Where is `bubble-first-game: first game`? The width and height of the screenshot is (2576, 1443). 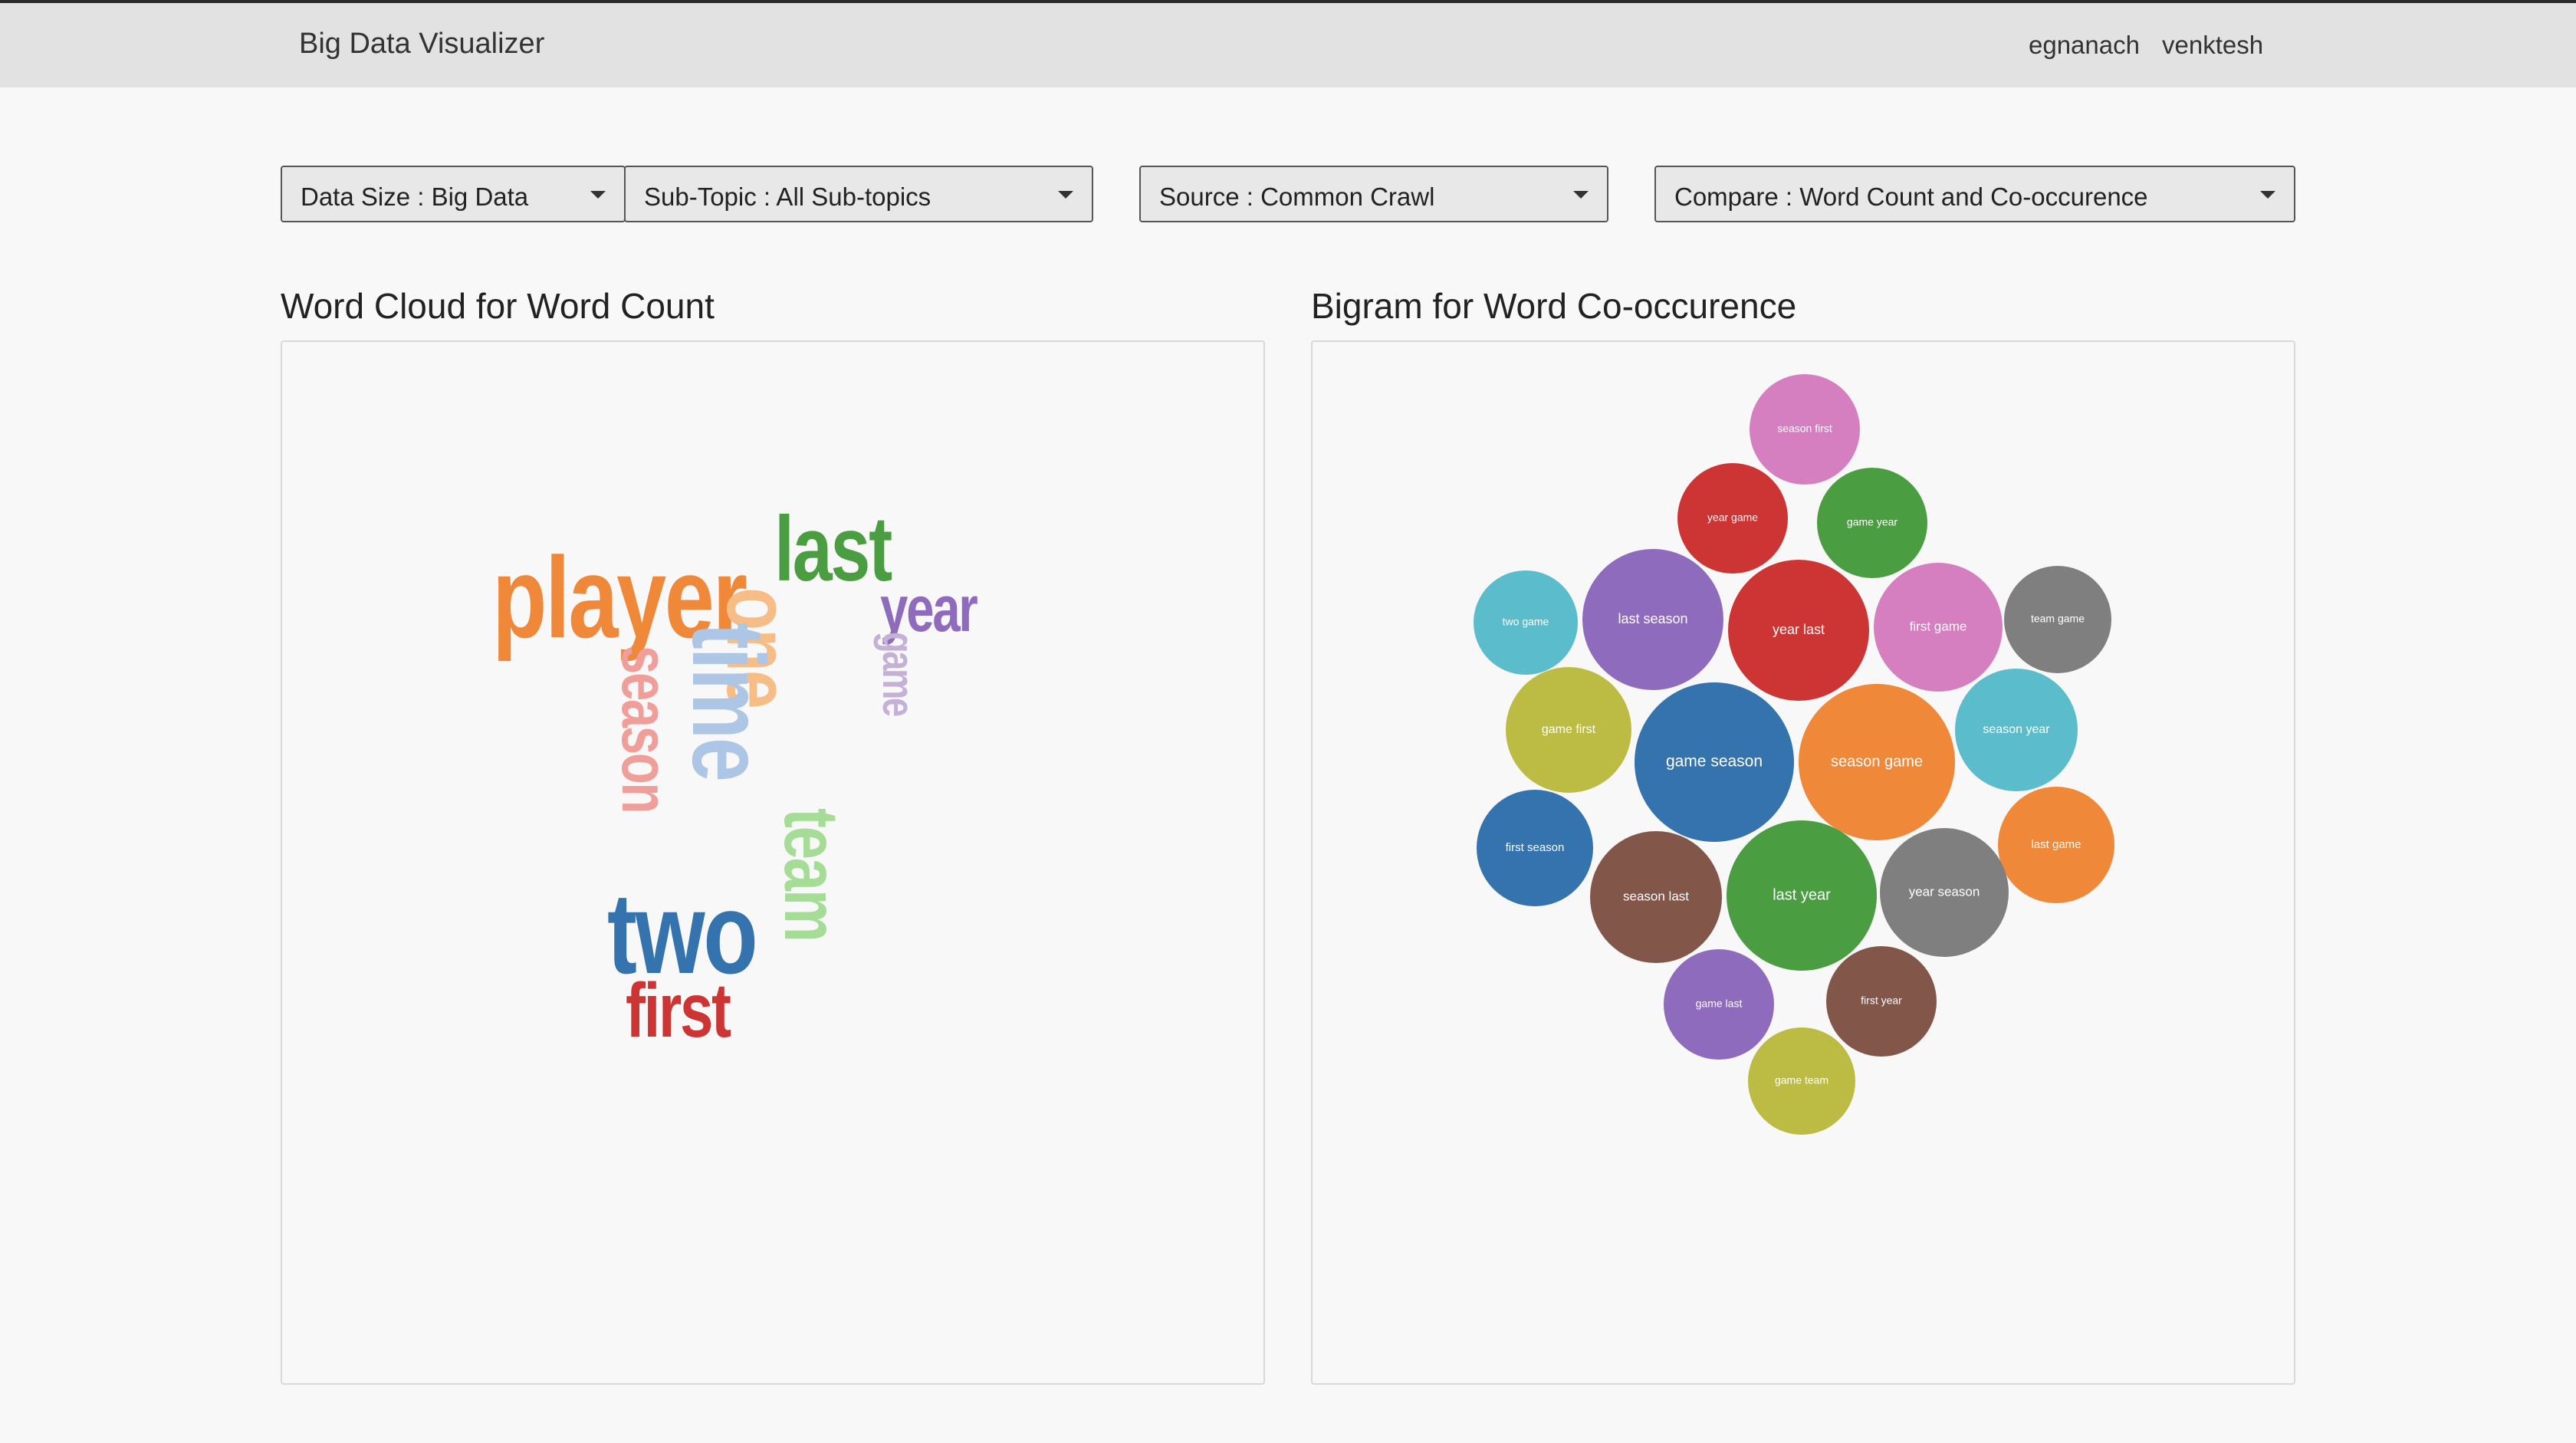
bubble-first-game: first game is located at coordinates (1939, 628).